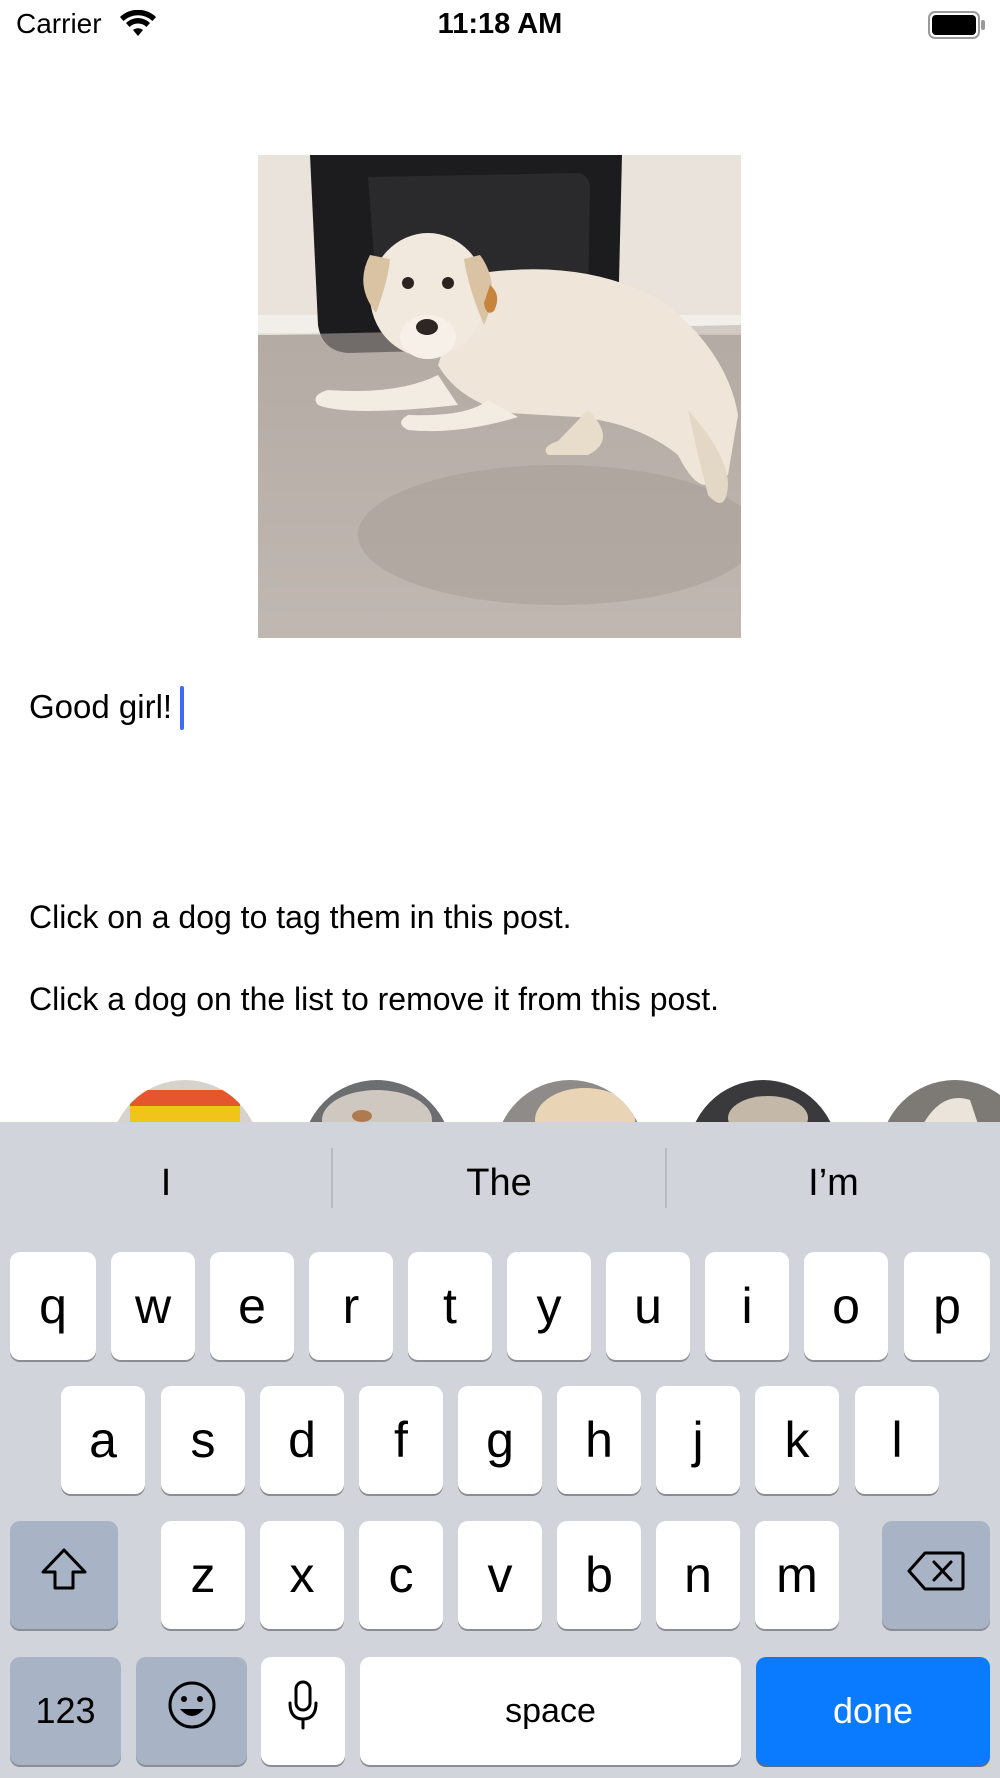 This screenshot has height=1778, width=1000. I want to click on key-r: r, so click(351, 1306).